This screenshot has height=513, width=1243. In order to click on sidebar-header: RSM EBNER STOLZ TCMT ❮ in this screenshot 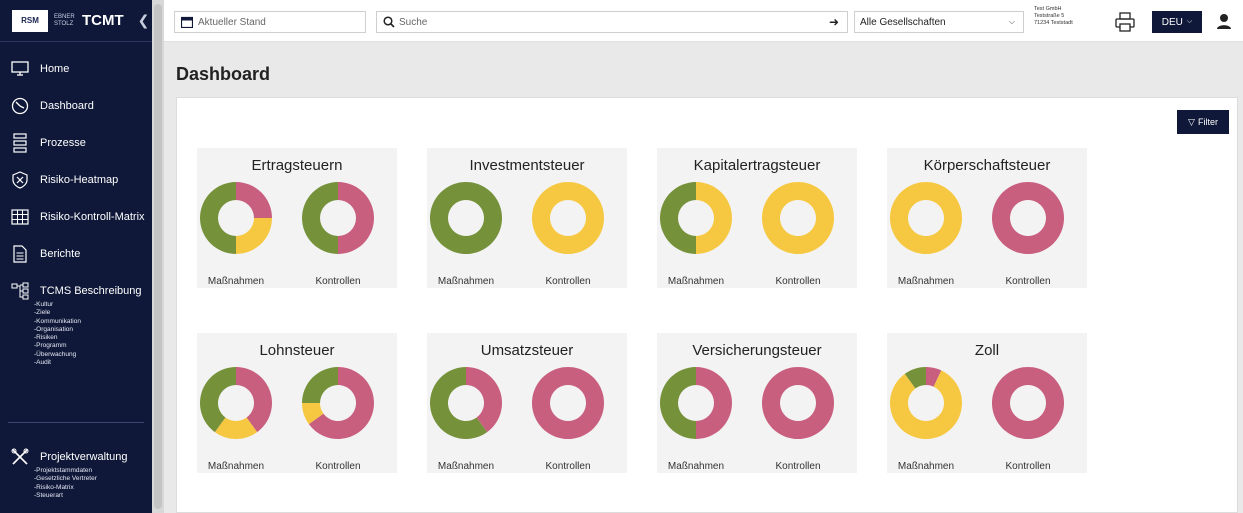, I will do `click(76, 21)`.